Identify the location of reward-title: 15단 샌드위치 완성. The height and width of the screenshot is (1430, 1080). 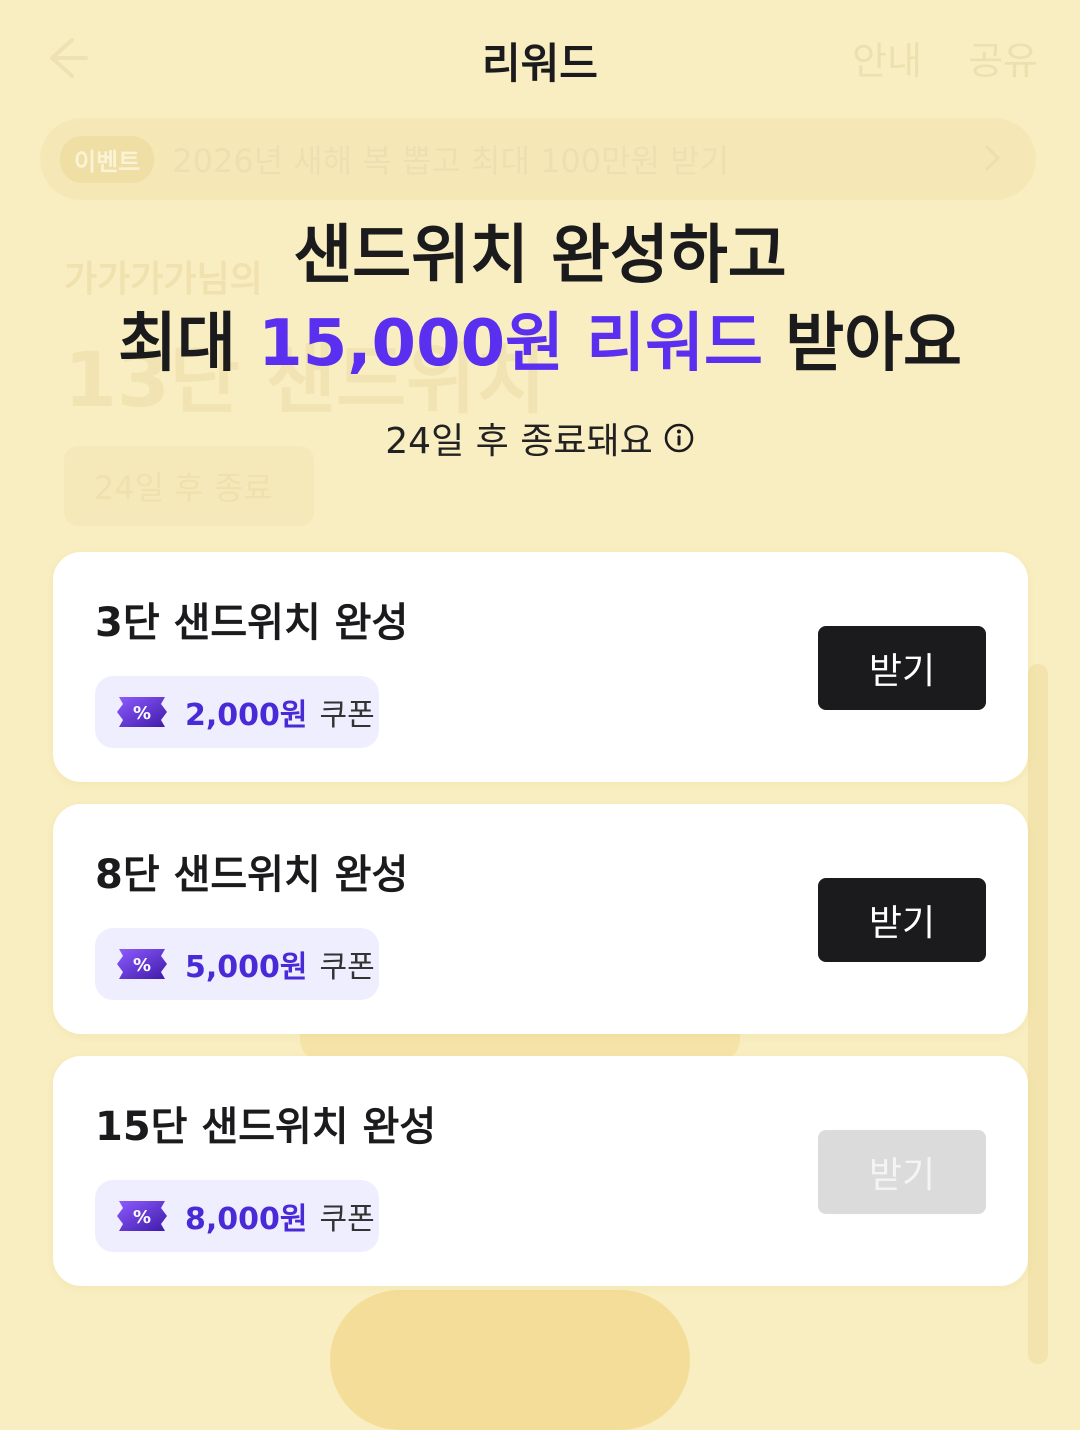
(266, 1127).